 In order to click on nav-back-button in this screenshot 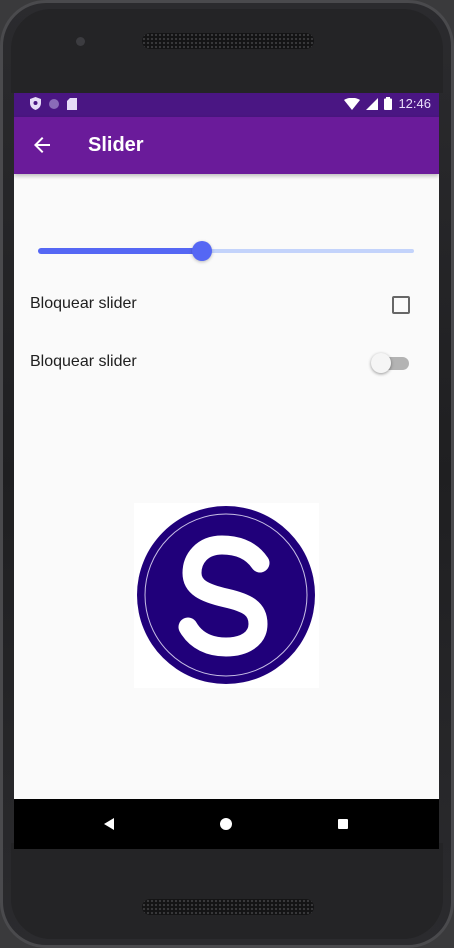, I will do `click(109, 824)`.